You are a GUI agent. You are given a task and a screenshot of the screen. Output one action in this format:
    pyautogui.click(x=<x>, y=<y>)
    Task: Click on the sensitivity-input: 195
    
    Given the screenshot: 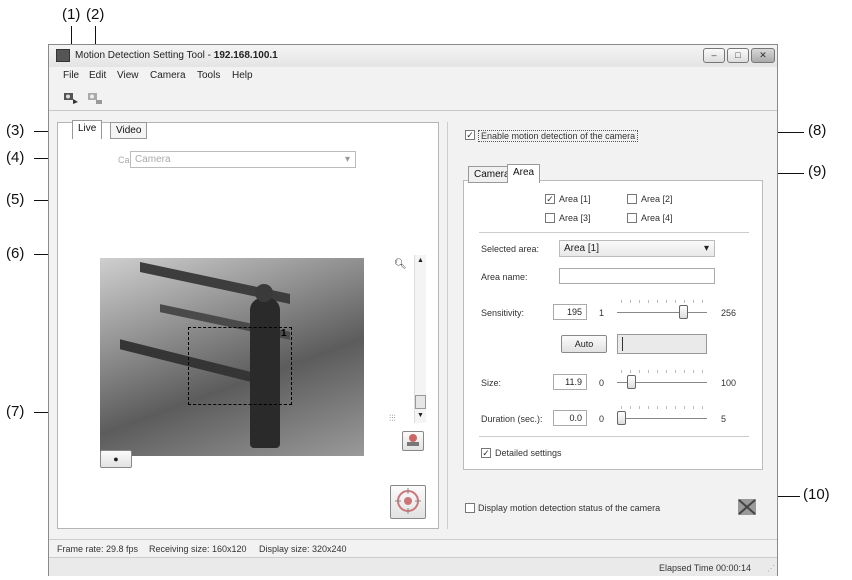 What is the action you would take?
    pyautogui.click(x=570, y=312)
    